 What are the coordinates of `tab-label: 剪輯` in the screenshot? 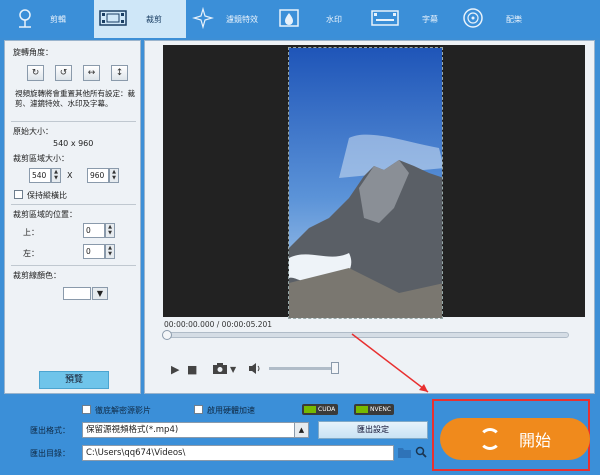 It's located at (58, 19).